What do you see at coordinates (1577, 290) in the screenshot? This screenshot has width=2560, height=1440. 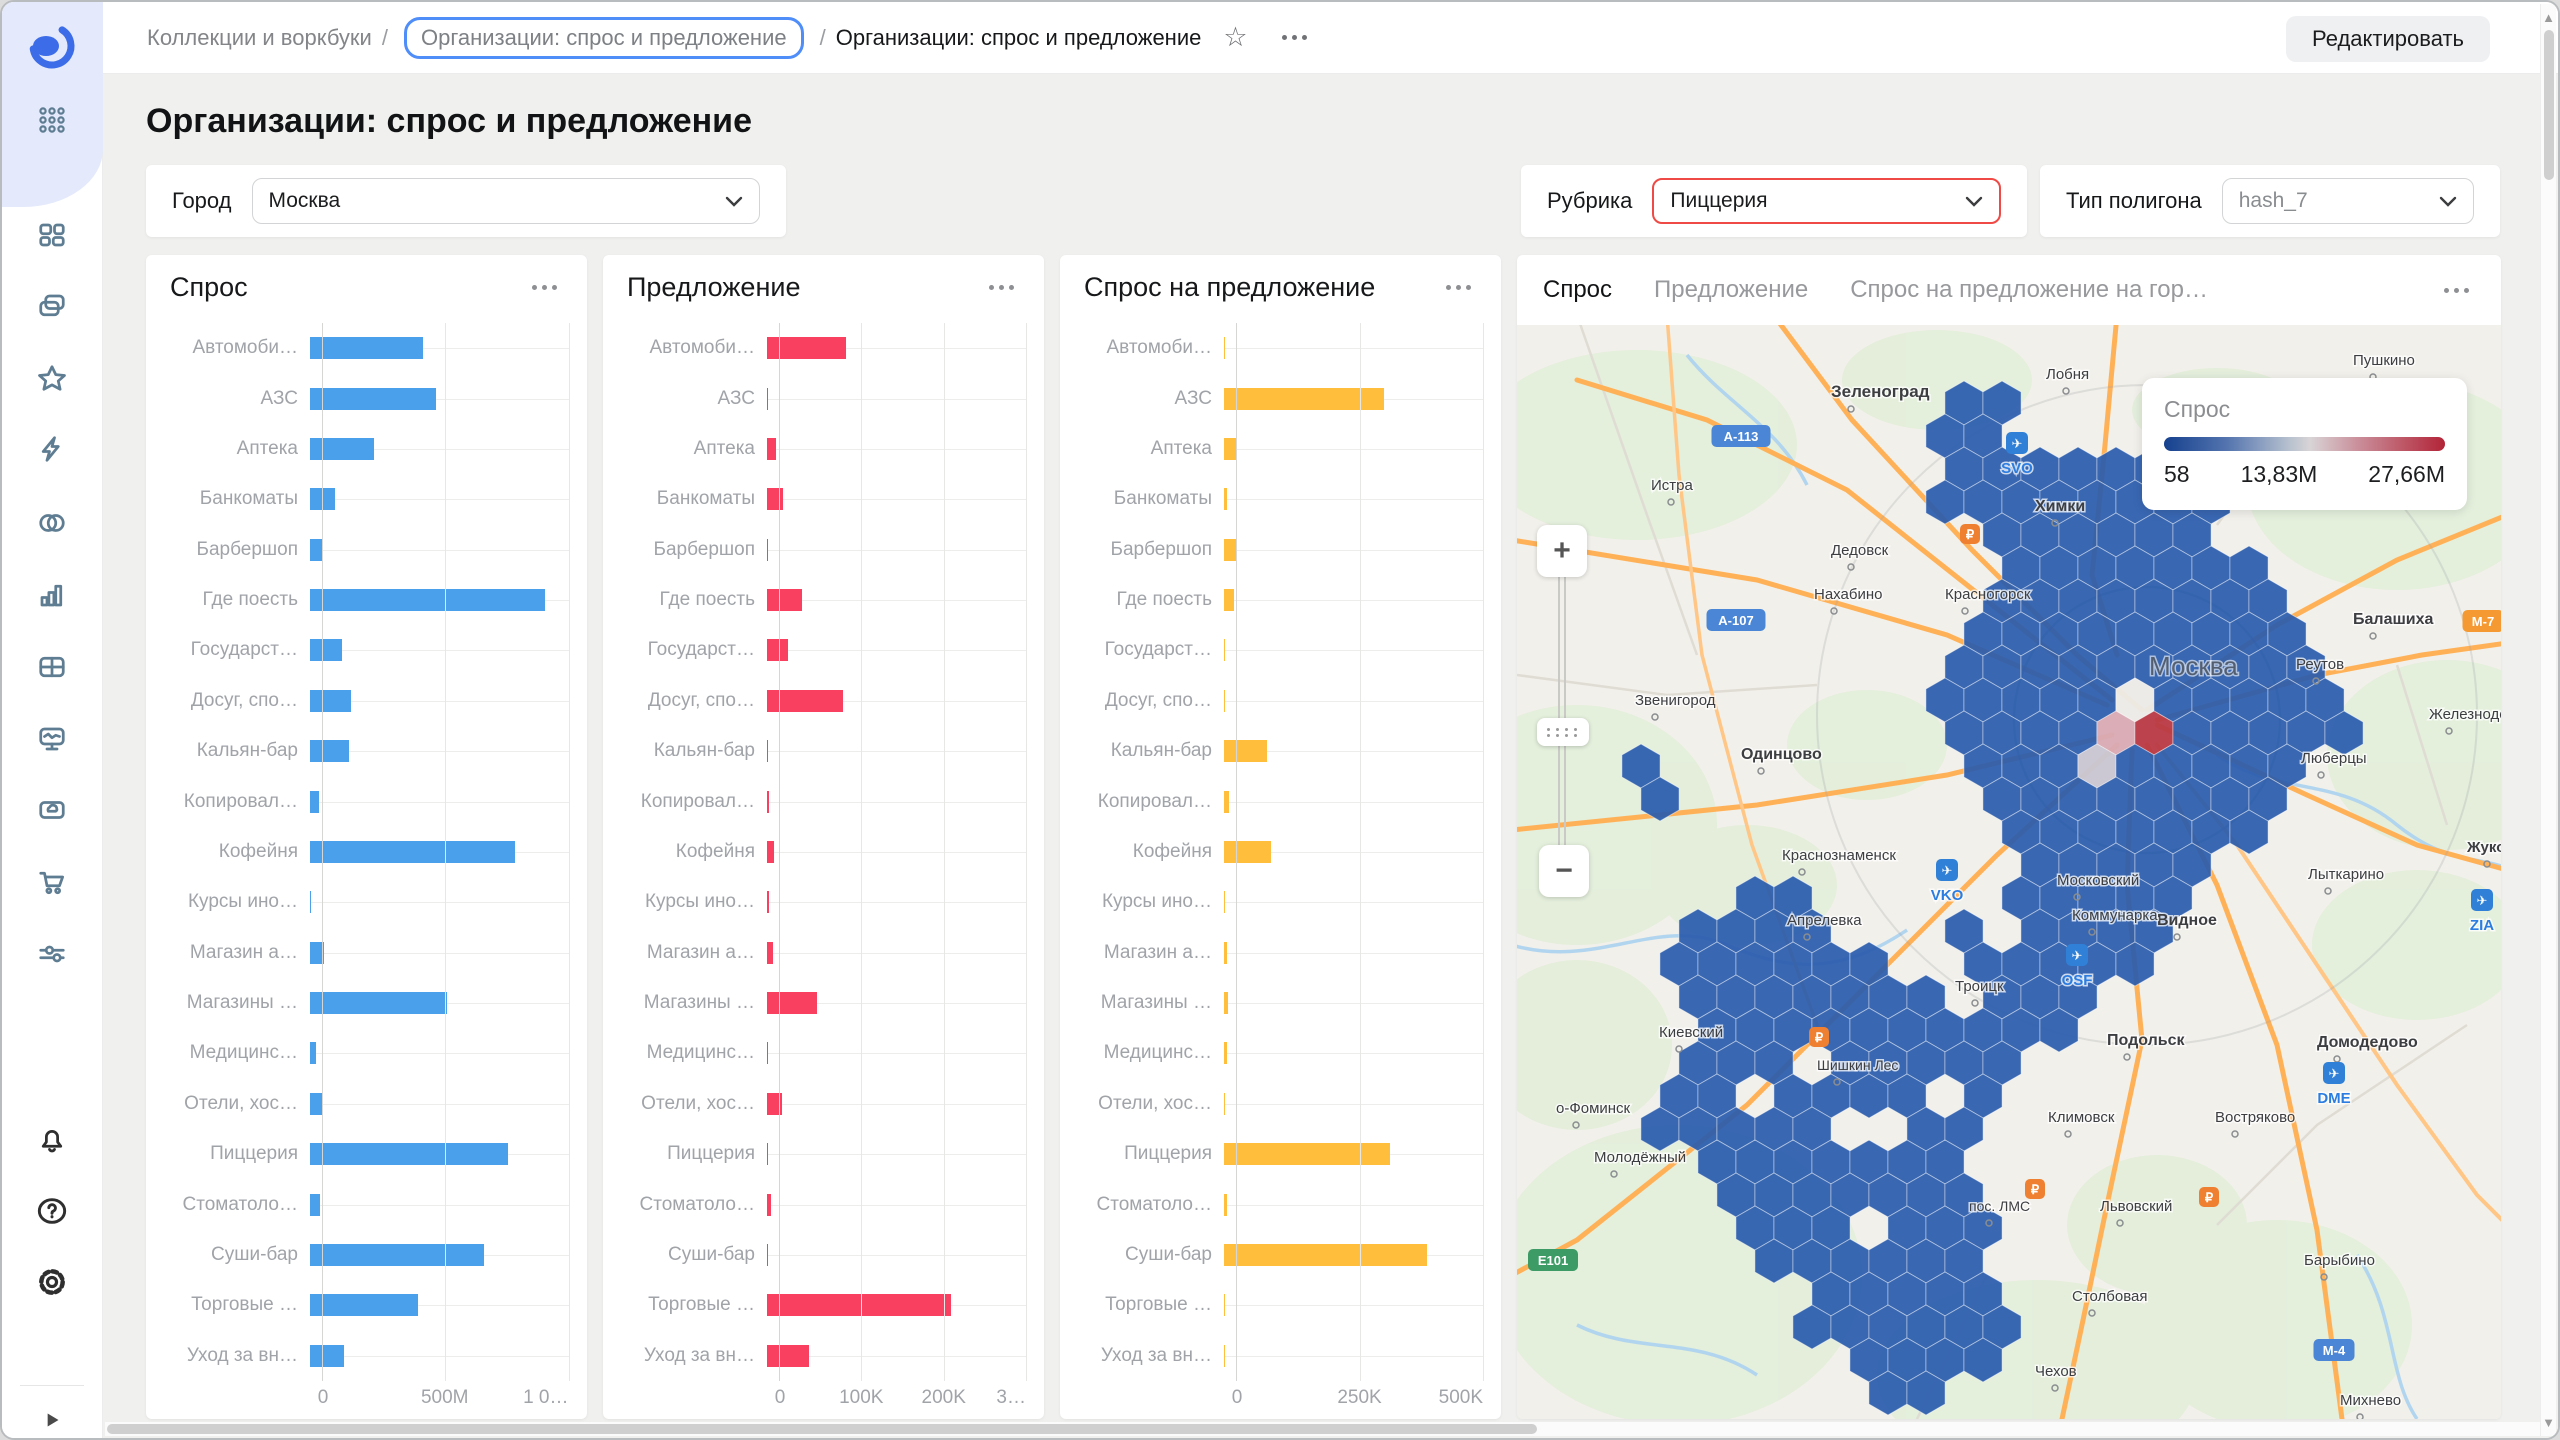 I see `map-tab-demand: Спрос` at bounding box center [1577, 290].